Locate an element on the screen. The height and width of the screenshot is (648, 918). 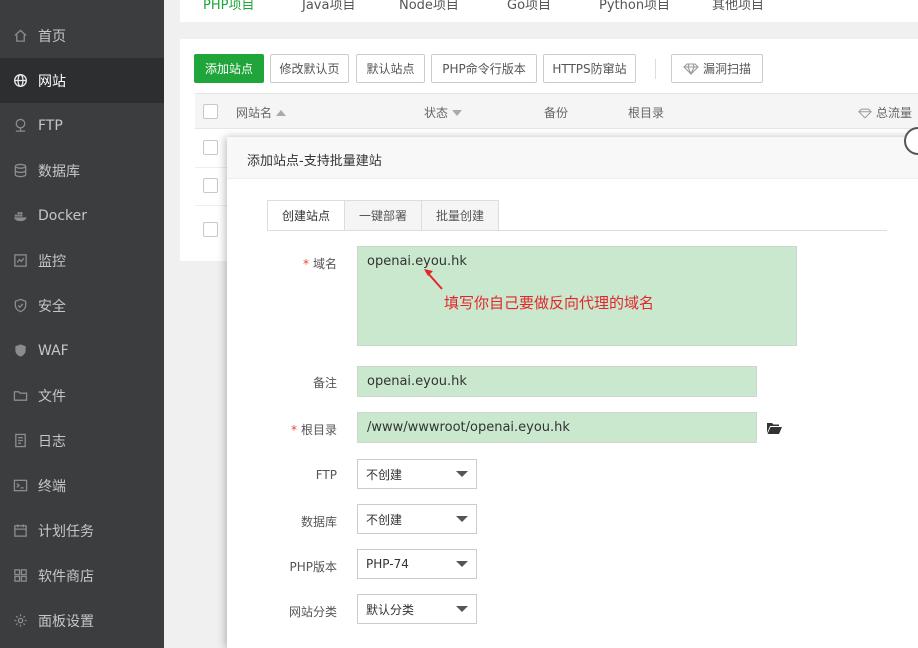
tab-other-project: 其他项目 is located at coordinates (738, 6).